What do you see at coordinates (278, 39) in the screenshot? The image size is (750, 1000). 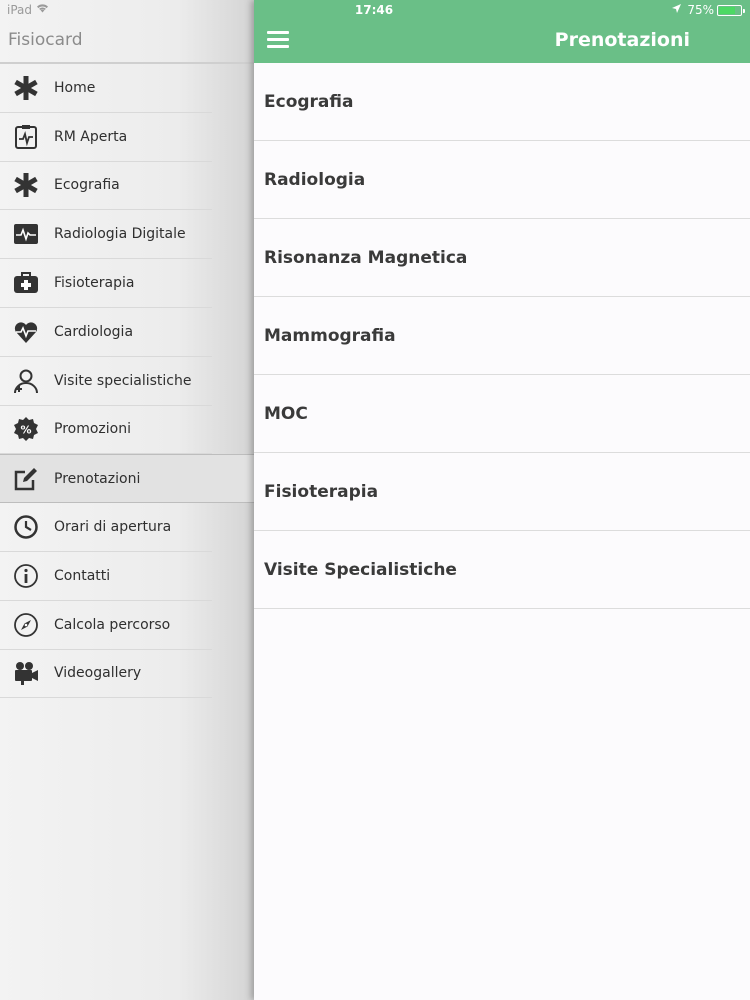 I see `hamburger-menu-icon` at bounding box center [278, 39].